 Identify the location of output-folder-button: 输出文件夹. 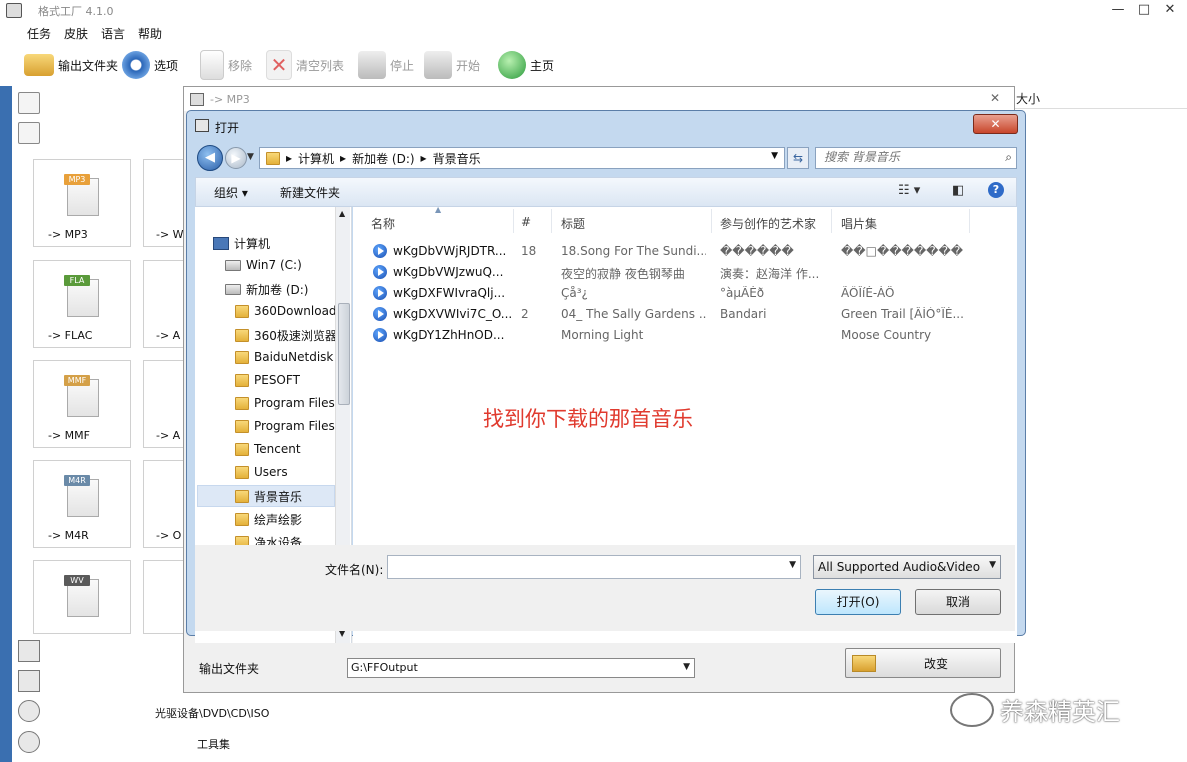
(71, 65).